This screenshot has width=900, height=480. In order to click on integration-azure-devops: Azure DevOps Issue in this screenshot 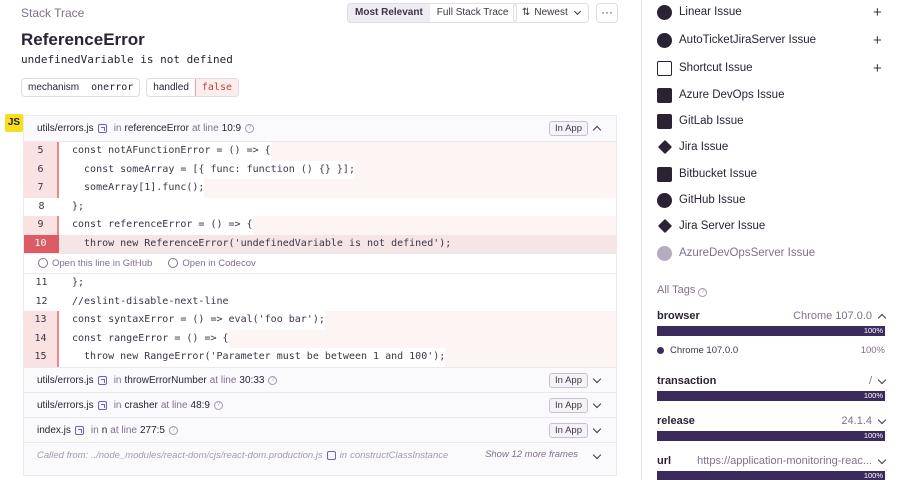, I will do `click(720, 95)`.